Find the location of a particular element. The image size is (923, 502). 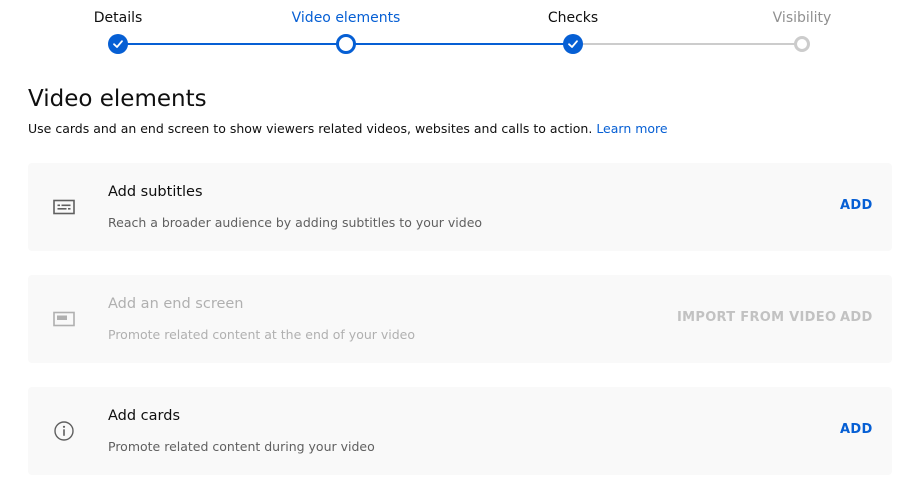

stepper-track-remaining is located at coordinates (687, 44).